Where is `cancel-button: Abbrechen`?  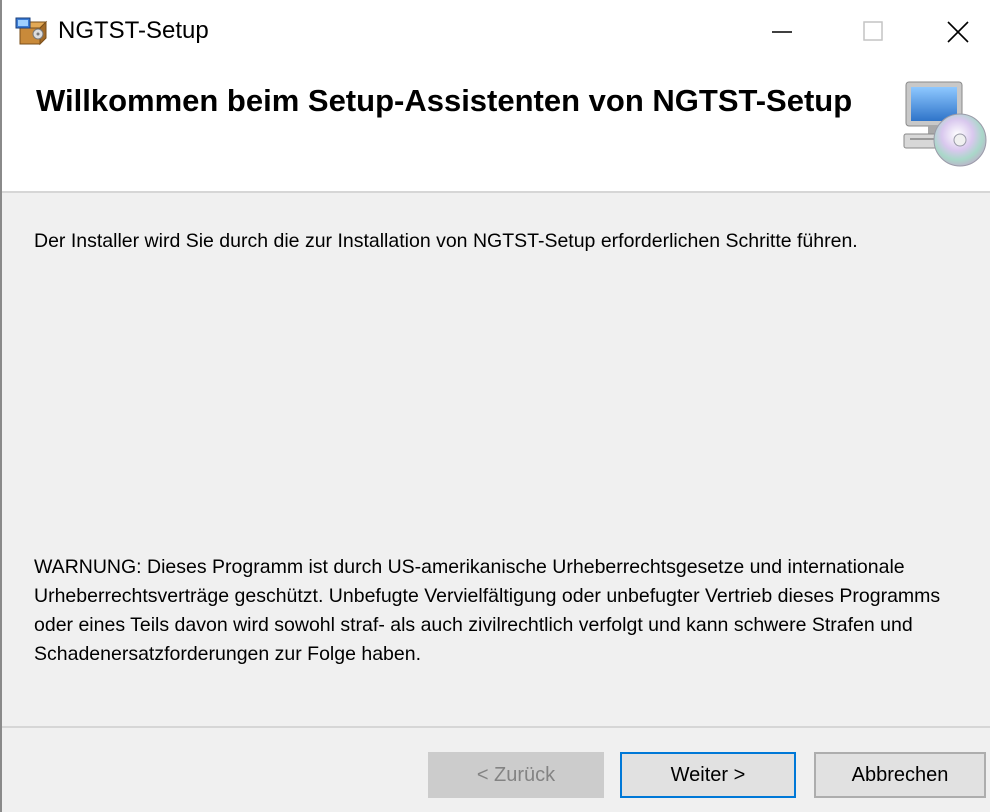 cancel-button: Abbrechen is located at coordinates (900, 775).